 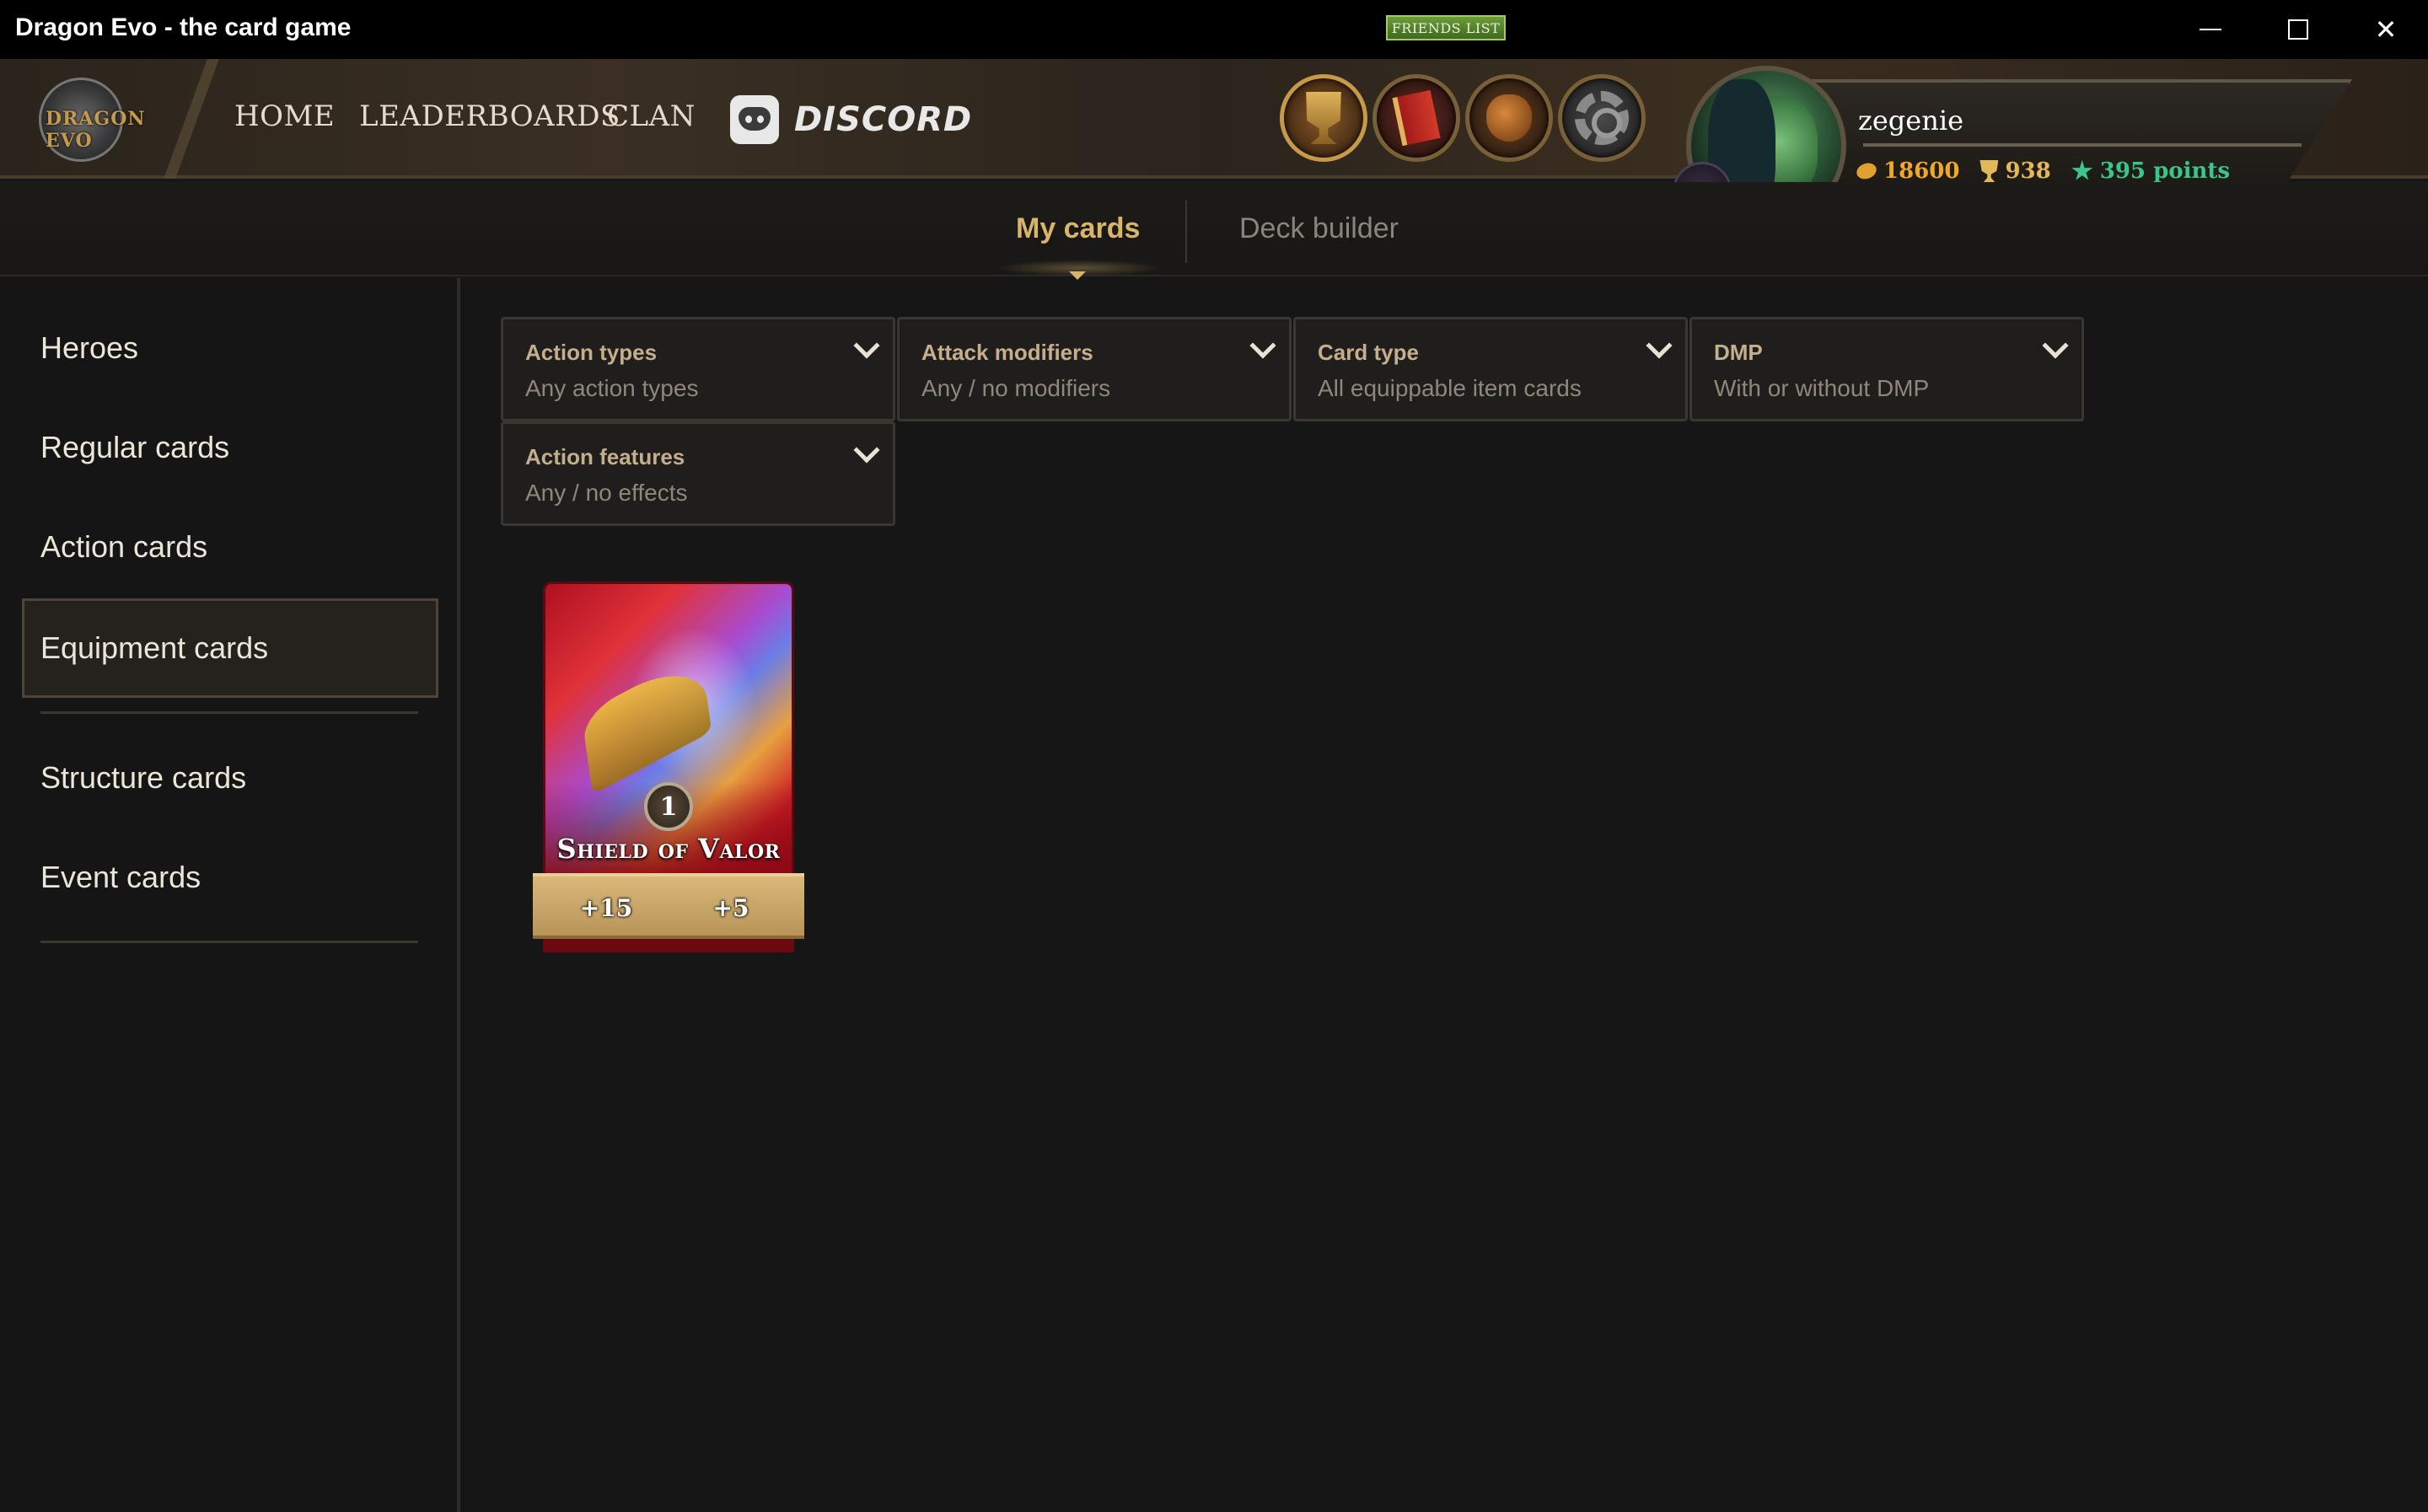 I want to click on book-icon, so click(x=1416, y=118).